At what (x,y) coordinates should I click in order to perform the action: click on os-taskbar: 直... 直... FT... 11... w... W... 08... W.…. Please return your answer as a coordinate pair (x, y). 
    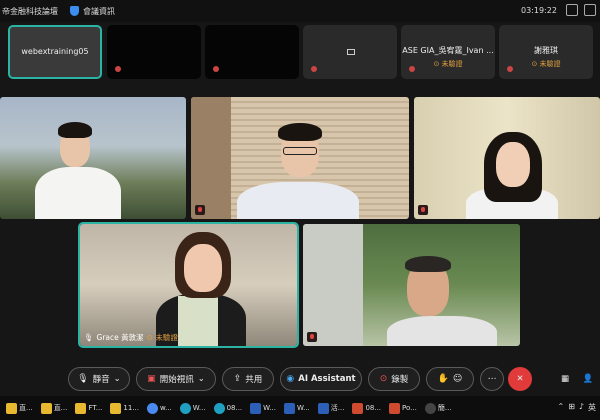
    Looking at the image, I should click on (300, 408).